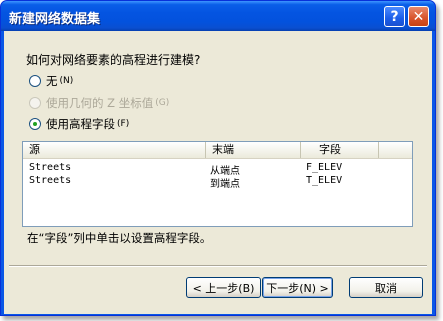 The width and height of the screenshot is (443, 321). I want to click on radio-elevation-field-shortcut: (F), so click(123, 124).